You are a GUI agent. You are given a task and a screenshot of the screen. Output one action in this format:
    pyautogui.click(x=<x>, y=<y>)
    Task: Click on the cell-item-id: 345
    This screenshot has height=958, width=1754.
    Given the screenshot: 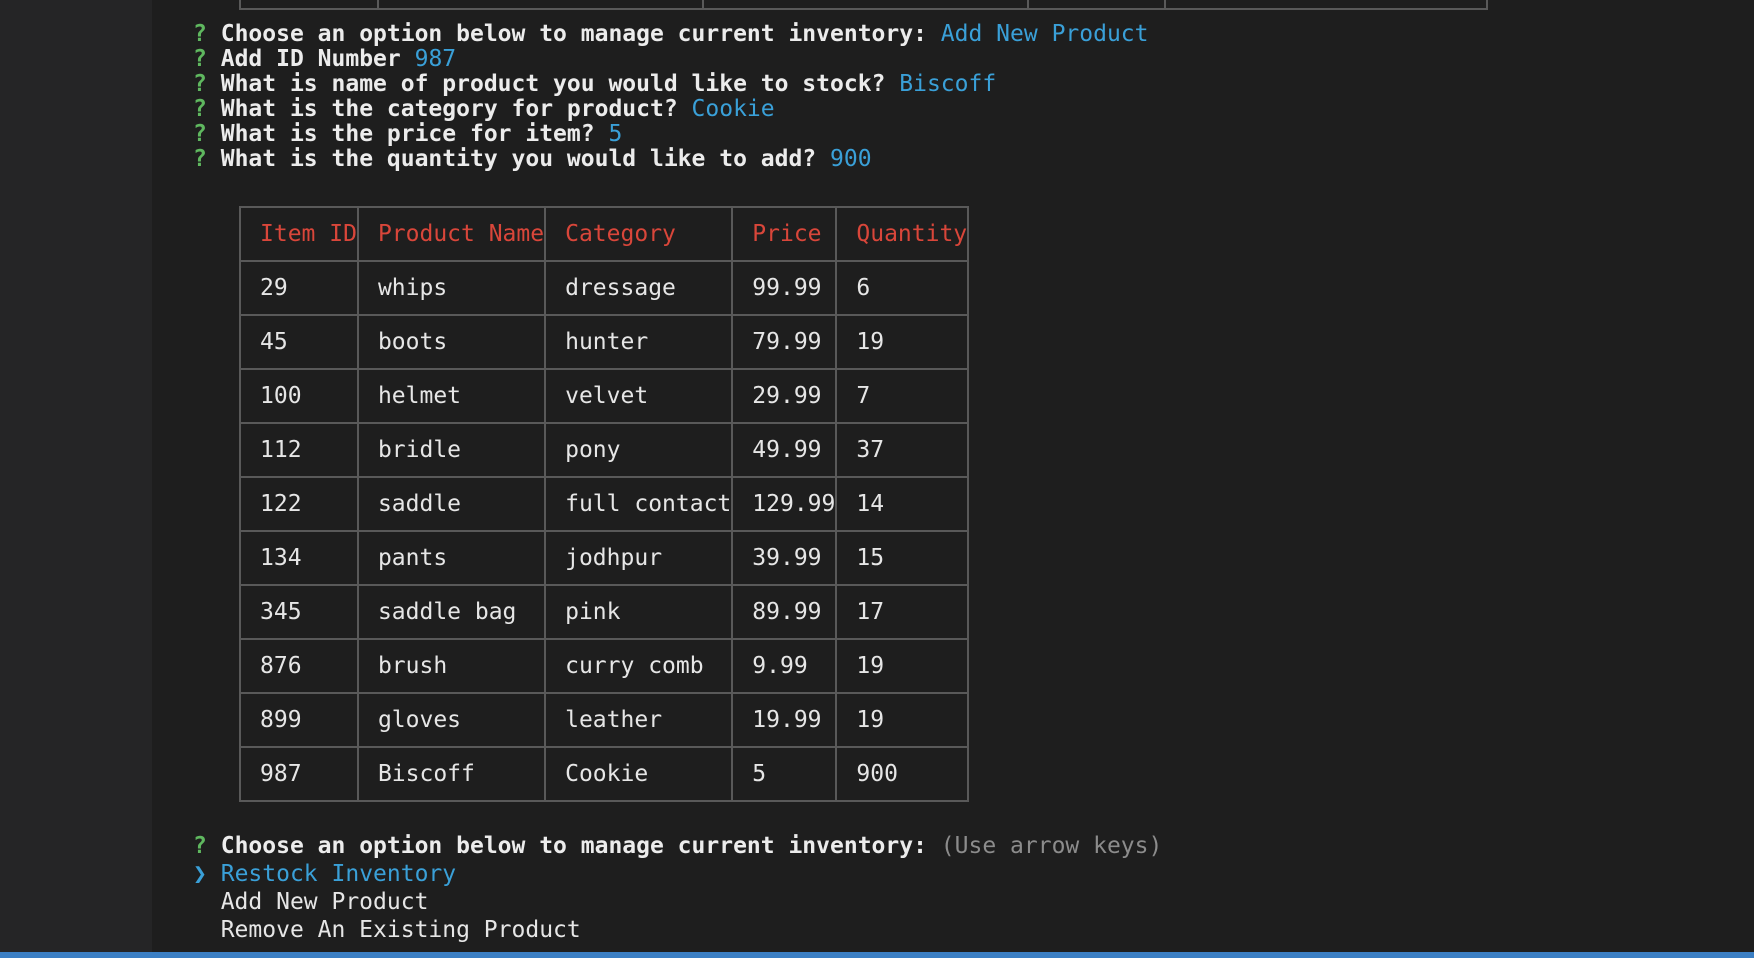 What is the action you would take?
    pyautogui.click(x=299, y=612)
    